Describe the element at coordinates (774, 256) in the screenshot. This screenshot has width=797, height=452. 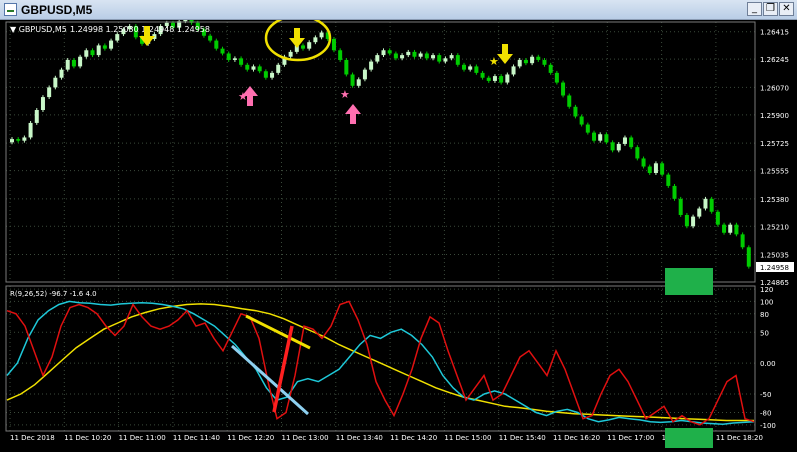
I see `price-tick-label: 1.25035` at that location.